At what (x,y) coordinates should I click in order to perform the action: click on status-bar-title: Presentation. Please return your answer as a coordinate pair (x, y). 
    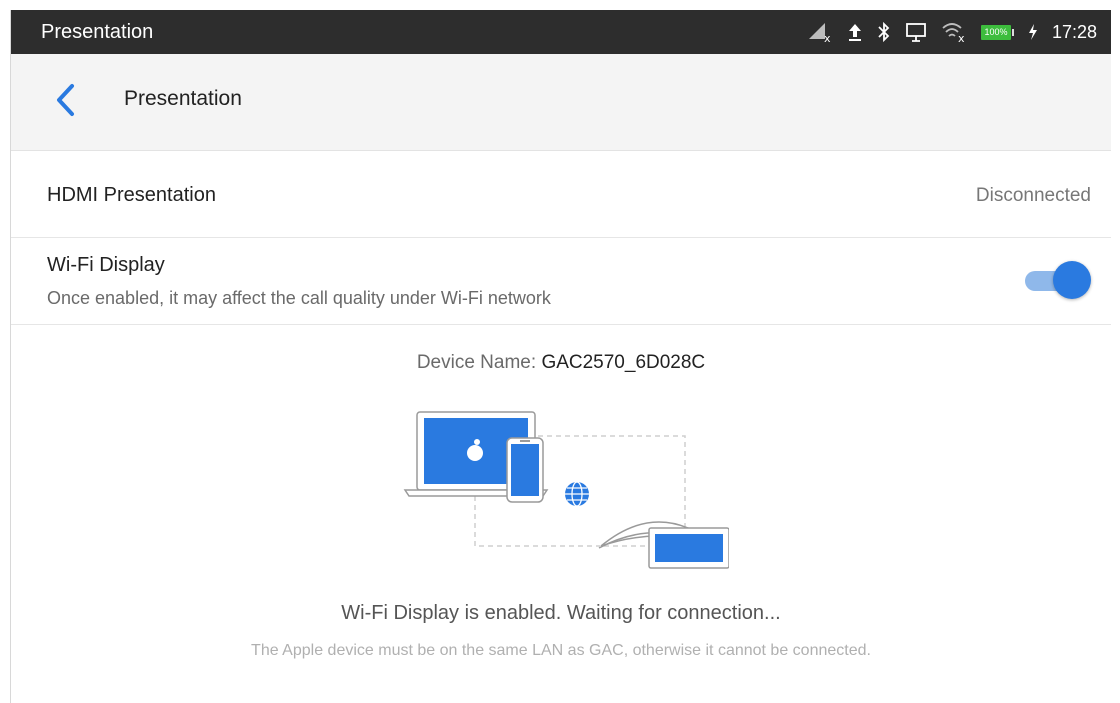
    Looking at the image, I should click on (97, 32).